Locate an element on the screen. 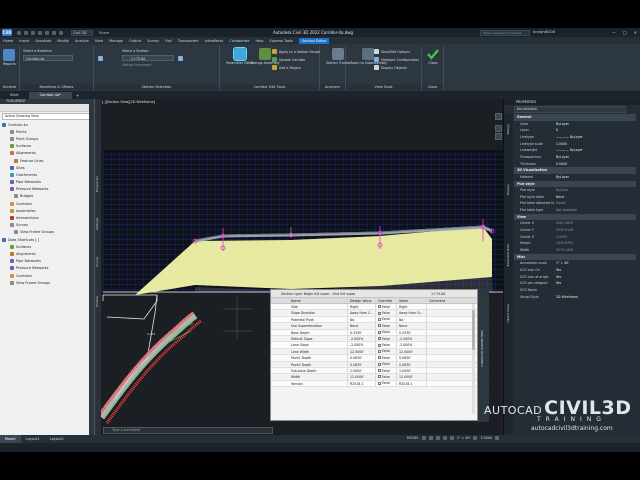  side-tab-survey: Survey is located at coordinates (98, 261).